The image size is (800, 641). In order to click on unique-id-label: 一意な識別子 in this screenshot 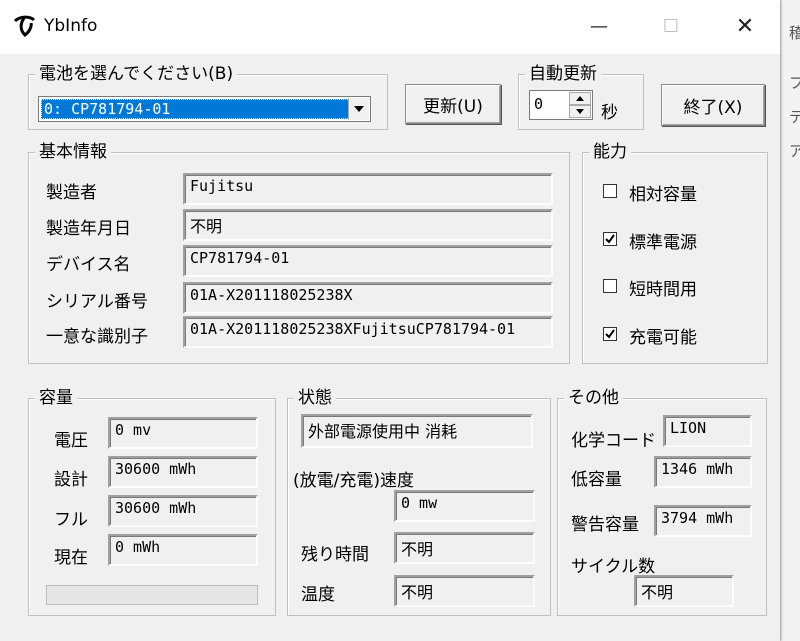, I will do `click(97, 337)`.